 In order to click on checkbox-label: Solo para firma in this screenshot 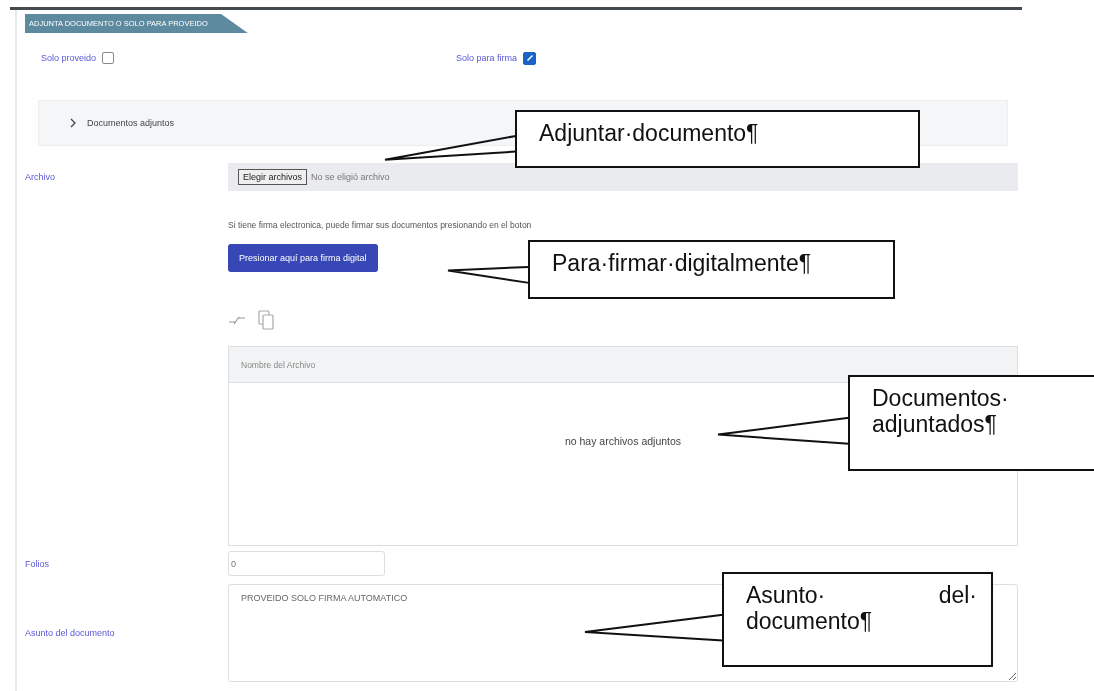, I will do `click(487, 58)`.